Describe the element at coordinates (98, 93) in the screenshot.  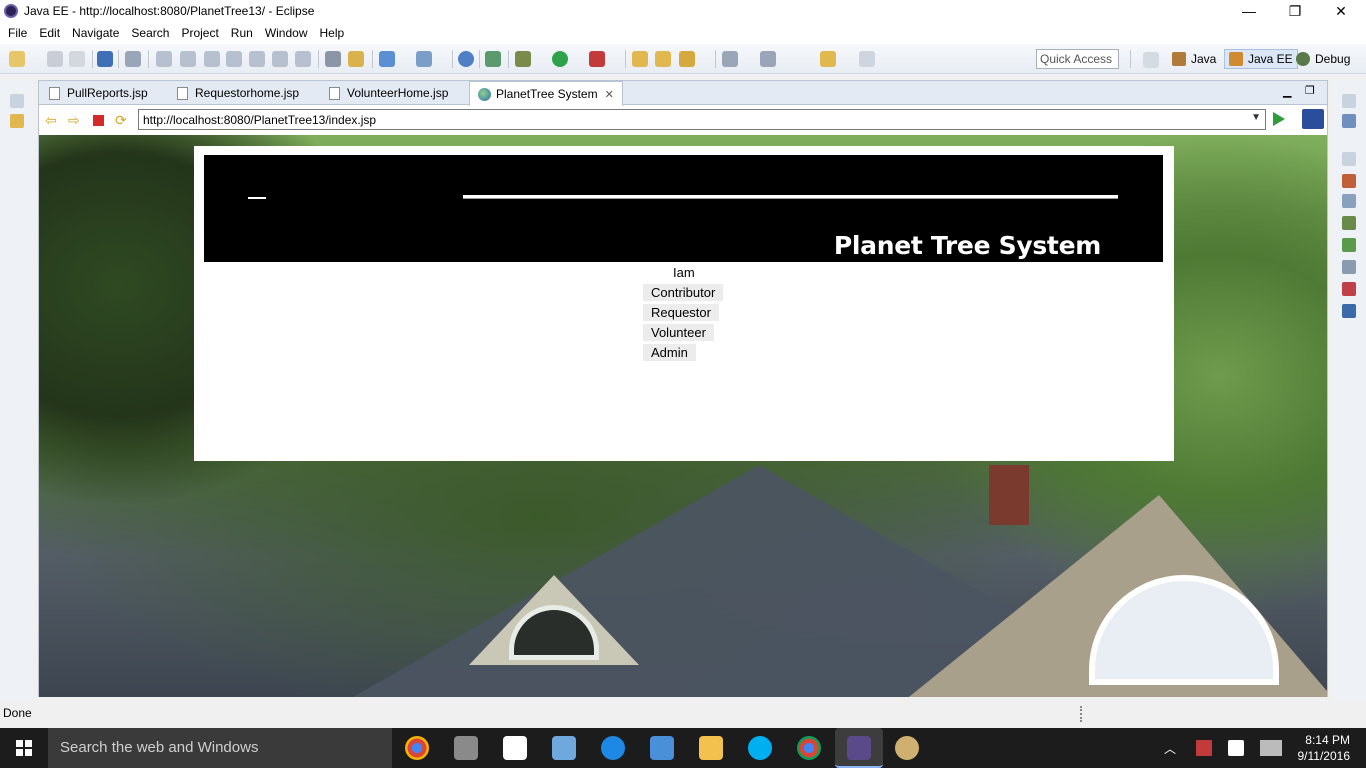
I see `tab-pullreports: PullReports.jsp` at that location.